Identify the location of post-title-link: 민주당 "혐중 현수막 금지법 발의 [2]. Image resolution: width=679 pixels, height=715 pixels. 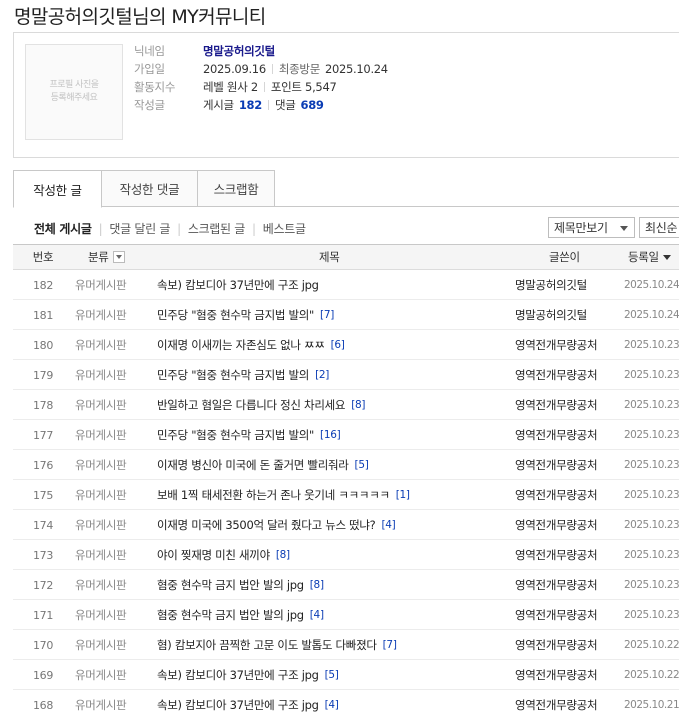
(243, 375).